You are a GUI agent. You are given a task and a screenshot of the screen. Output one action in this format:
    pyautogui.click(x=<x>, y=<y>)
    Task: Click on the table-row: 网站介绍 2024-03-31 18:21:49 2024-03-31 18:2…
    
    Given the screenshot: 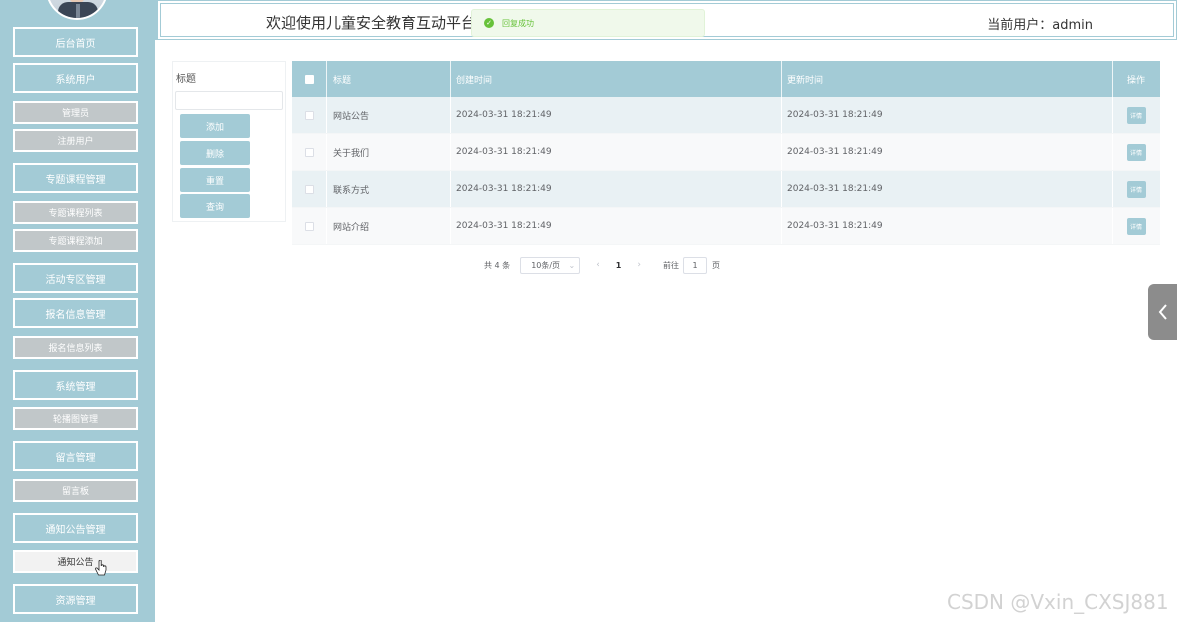 What is the action you would take?
    pyautogui.click(x=726, y=226)
    